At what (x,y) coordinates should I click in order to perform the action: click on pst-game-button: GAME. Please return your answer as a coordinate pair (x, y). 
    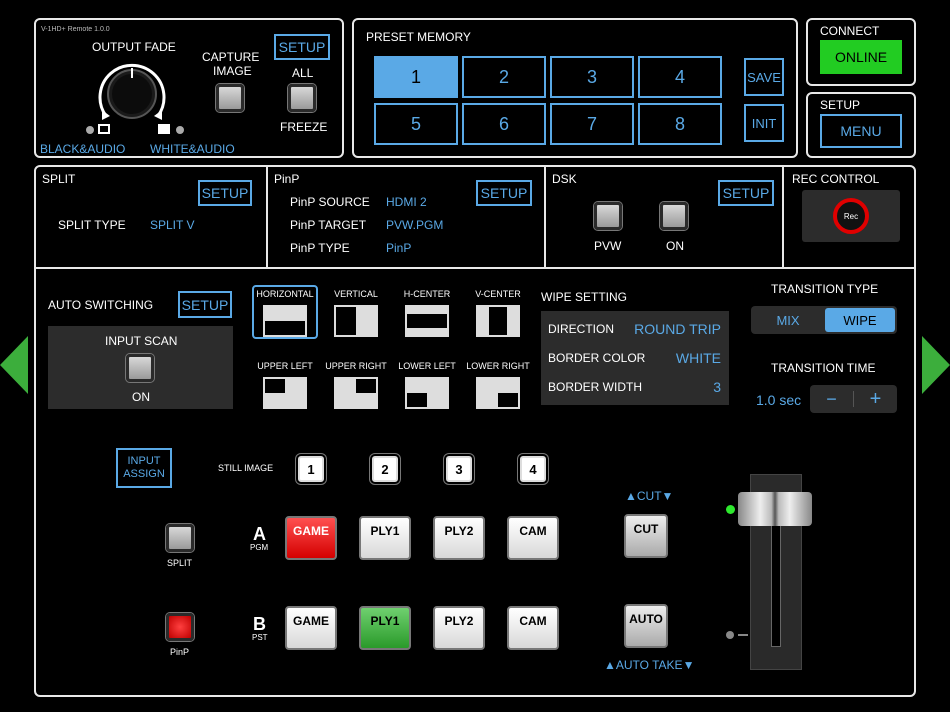
    Looking at the image, I should click on (311, 628).